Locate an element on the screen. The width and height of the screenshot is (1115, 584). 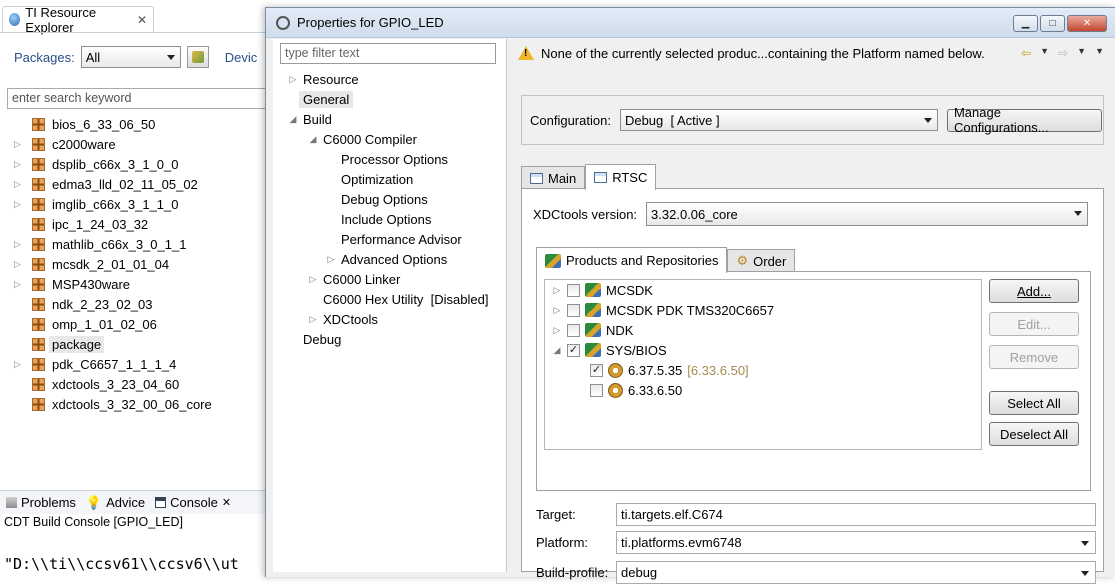
tree-item: ▷ Advanced Options is located at coordinates (390, 259).